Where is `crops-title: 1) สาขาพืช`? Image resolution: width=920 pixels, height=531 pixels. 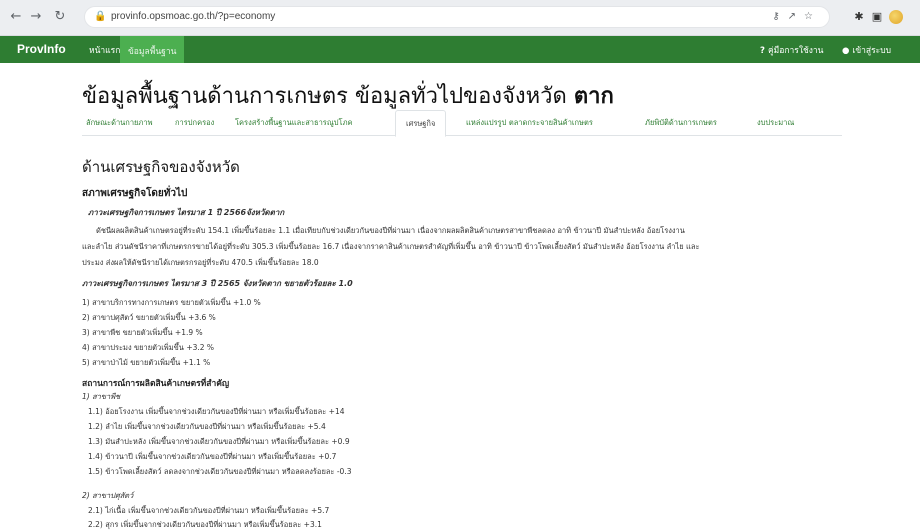 crops-title: 1) สาขาพืช is located at coordinates (101, 396).